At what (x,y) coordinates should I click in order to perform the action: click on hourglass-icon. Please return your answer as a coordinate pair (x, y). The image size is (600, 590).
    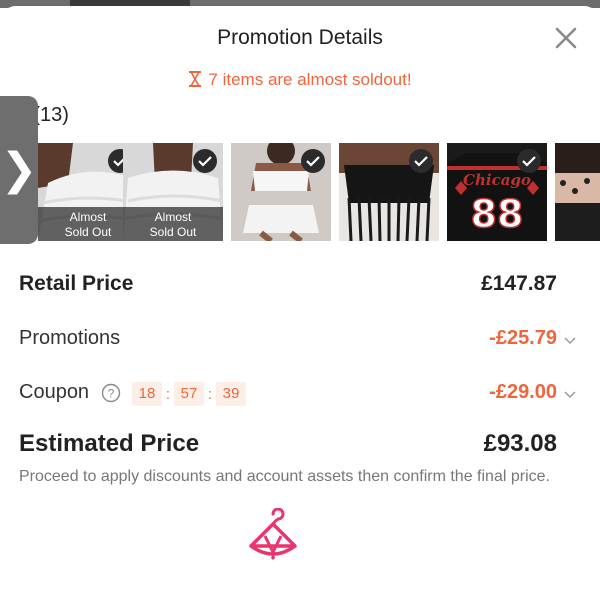
    Looking at the image, I should click on (195, 79).